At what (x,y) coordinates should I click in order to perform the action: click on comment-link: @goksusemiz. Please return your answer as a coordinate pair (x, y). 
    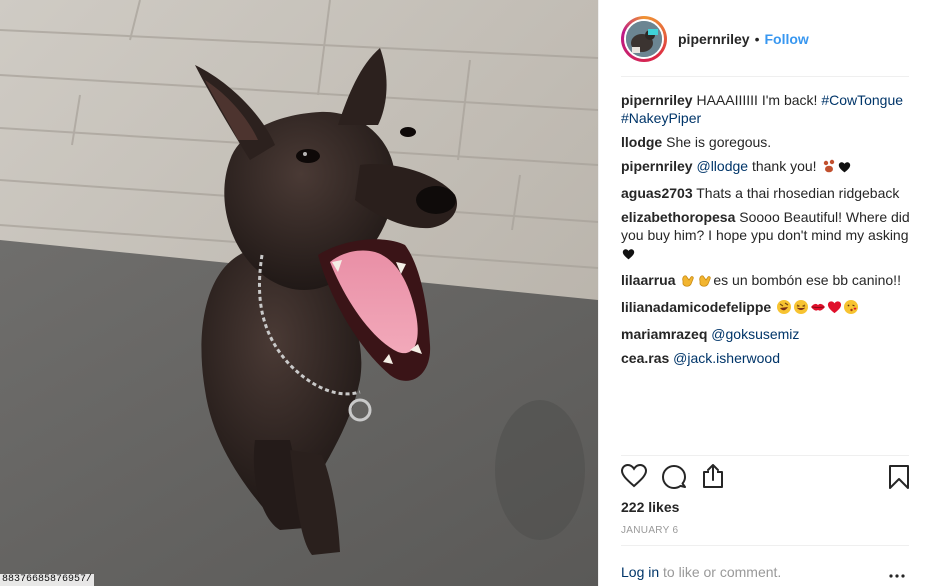
    Looking at the image, I should click on (755, 334).